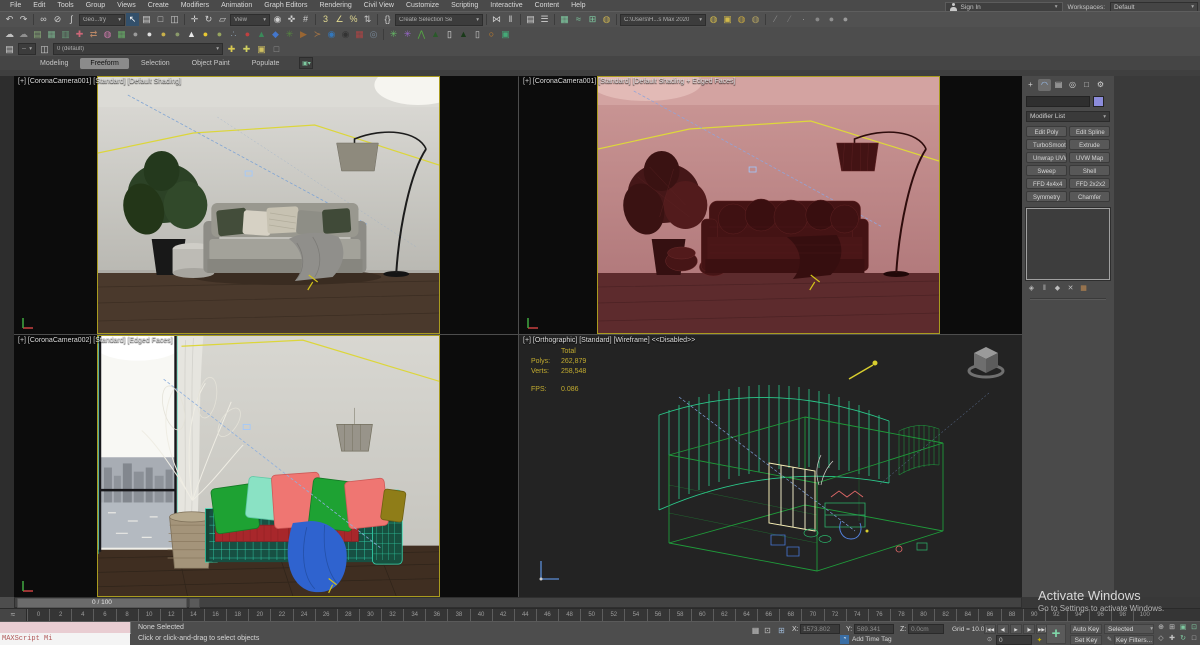 The width and height of the screenshot is (1200, 645). I want to click on tree-object-icon: ▲, so click(435, 34).